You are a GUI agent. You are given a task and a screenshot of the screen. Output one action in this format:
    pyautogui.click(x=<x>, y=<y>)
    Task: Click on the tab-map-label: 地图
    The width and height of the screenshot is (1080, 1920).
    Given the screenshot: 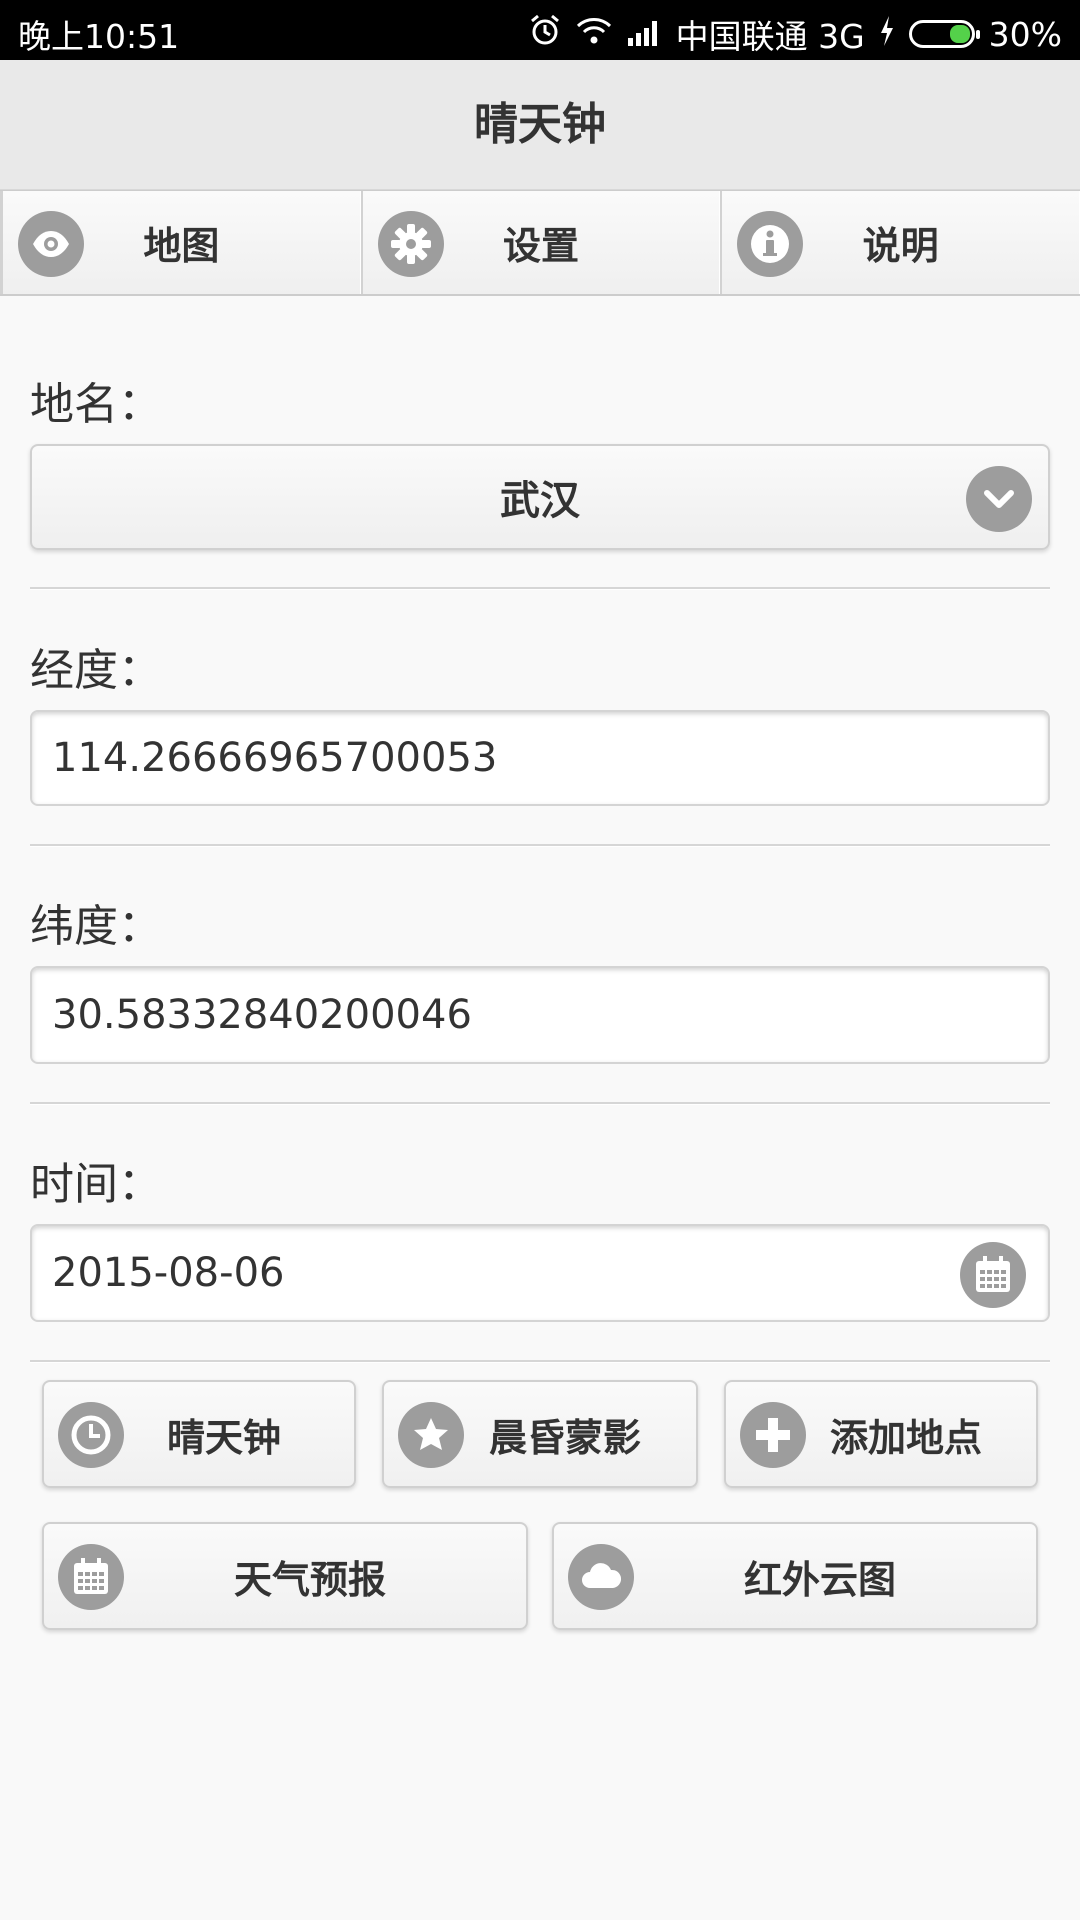 What is the action you would take?
    pyautogui.click(x=181, y=246)
    